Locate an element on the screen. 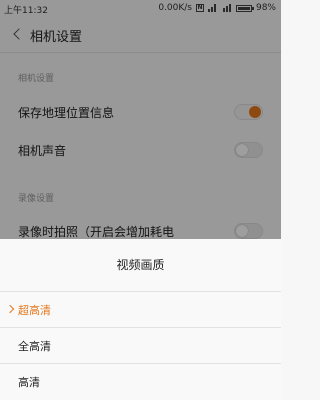 The height and width of the screenshot is (400, 320). option-label: 超高清 is located at coordinates (34, 310).